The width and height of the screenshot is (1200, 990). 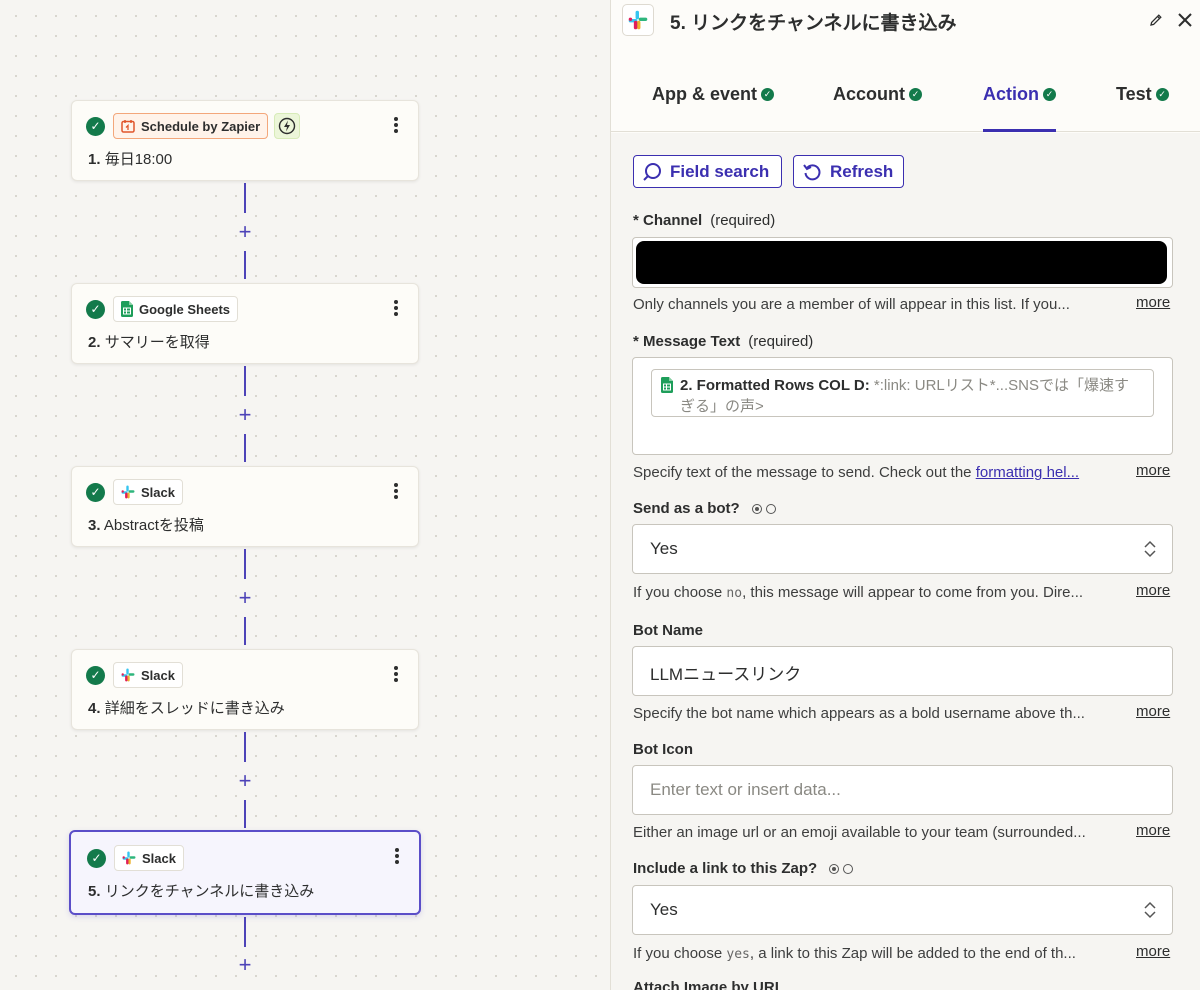 I want to click on include-link-select: Yes, so click(x=902, y=910).